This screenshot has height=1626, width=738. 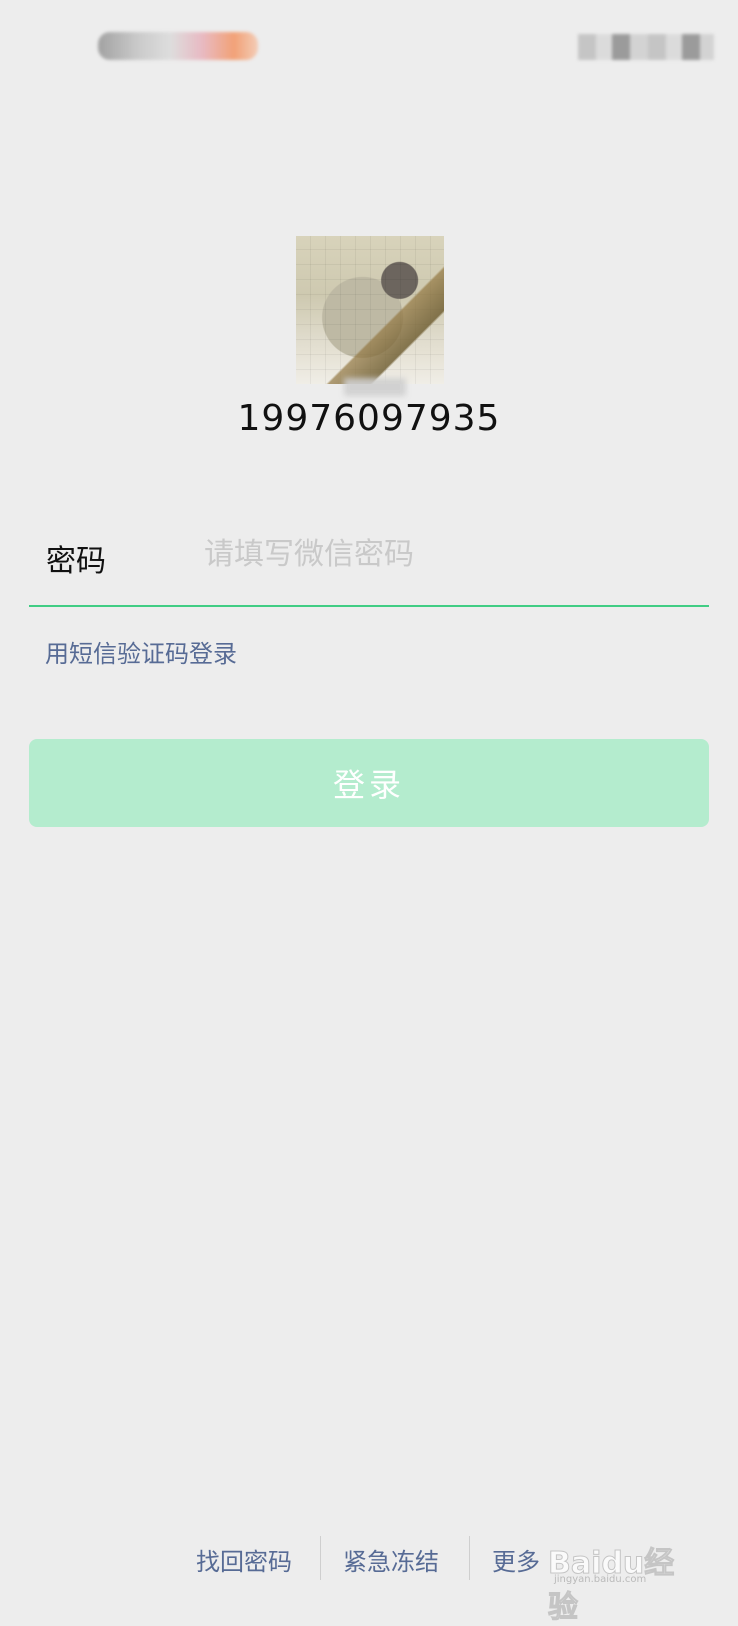 What do you see at coordinates (141, 651) in the screenshot?
I see `sms-login-link: 用短信验证码登录` at bounding box center [141, 651].